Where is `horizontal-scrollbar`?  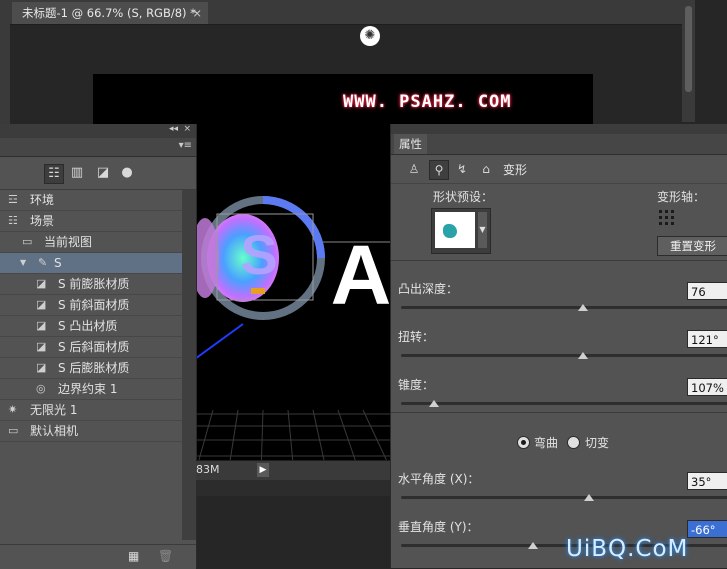 horizontal-scrollbar is located at coordinates (293, 488).